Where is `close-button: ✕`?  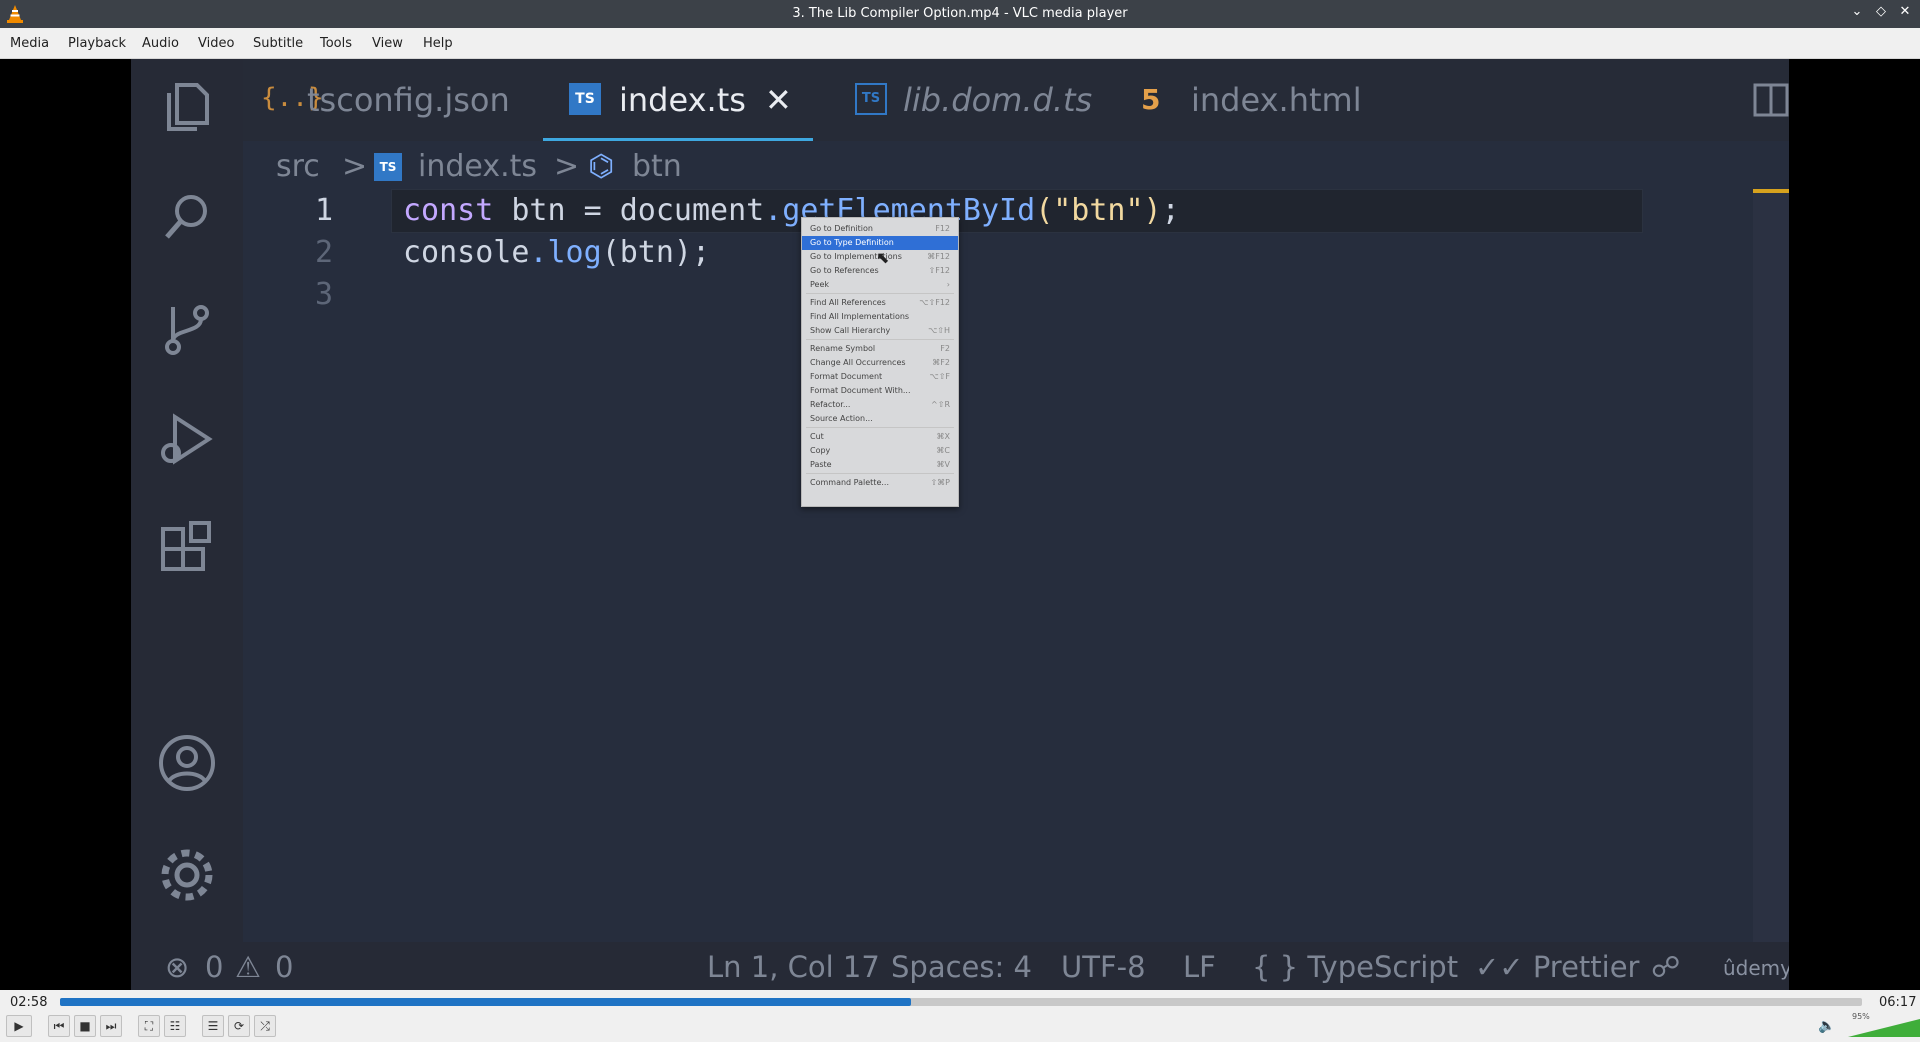
close-button: ✕ is located at coordinates (1905, 14).